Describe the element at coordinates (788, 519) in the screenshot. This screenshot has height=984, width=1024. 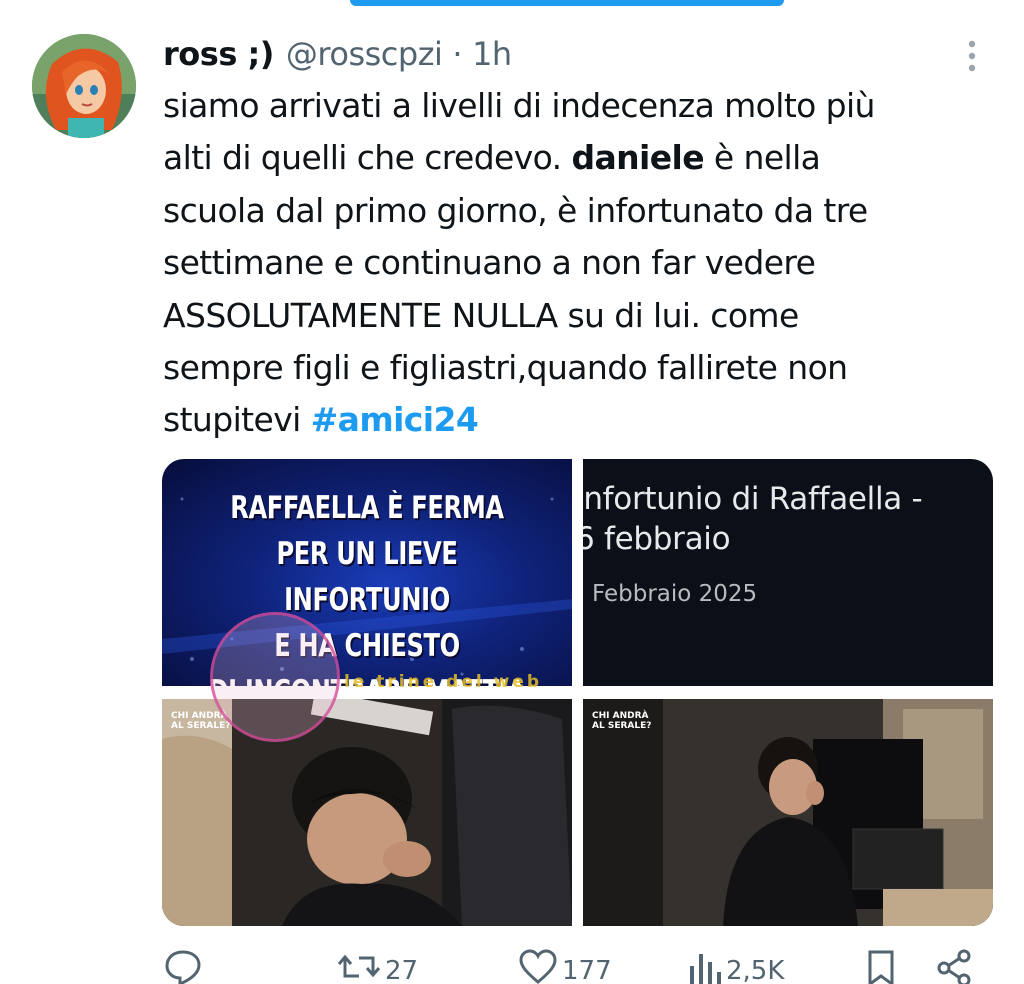
I see `link-card-title: infortunio di Raffaella - 6 febbraio` at that location.